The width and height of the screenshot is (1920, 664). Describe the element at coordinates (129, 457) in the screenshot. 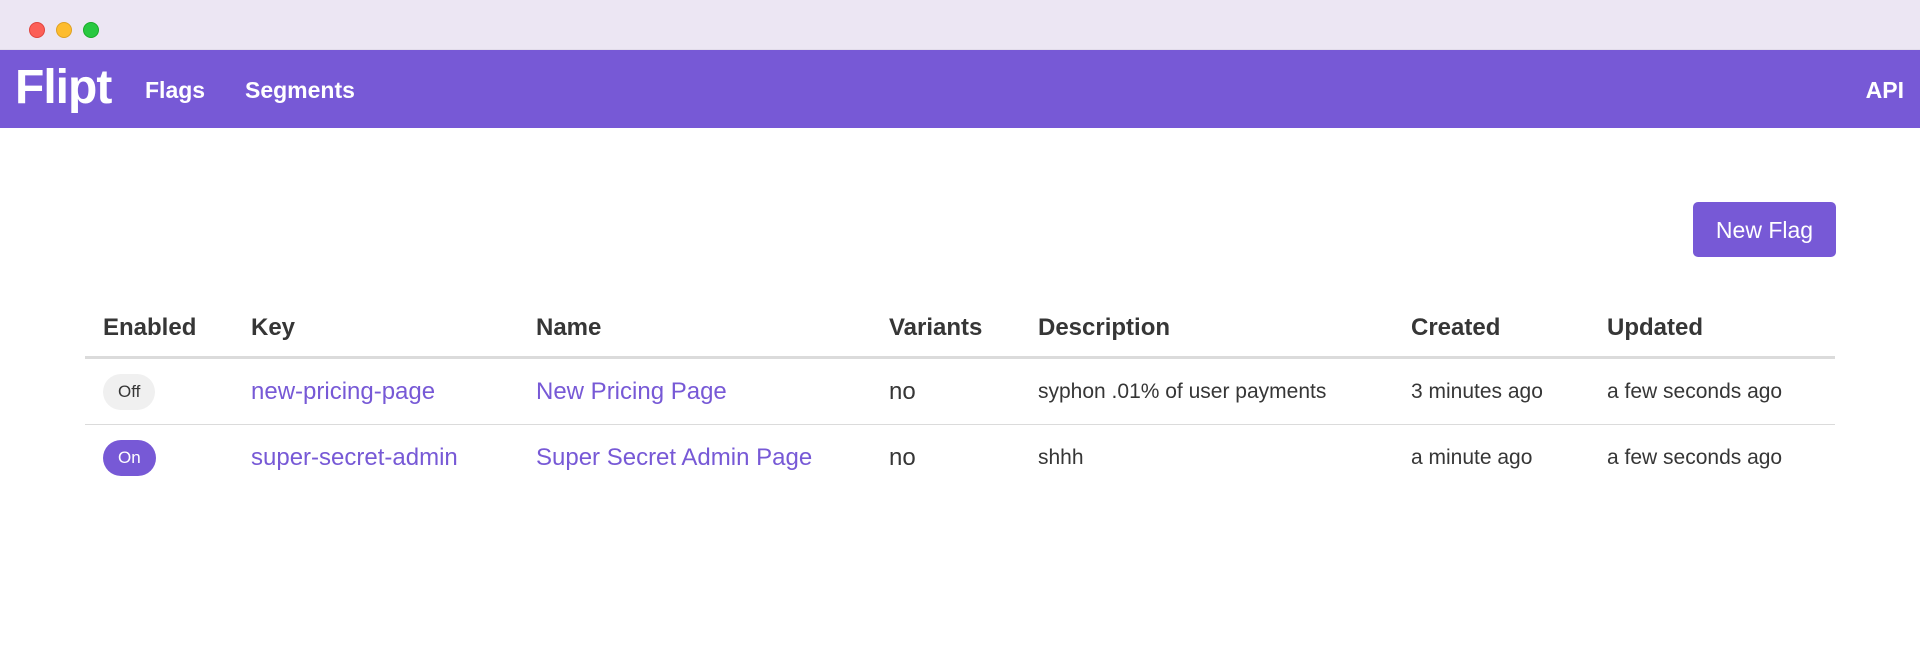

I see `status-badge-on: On` at that location.